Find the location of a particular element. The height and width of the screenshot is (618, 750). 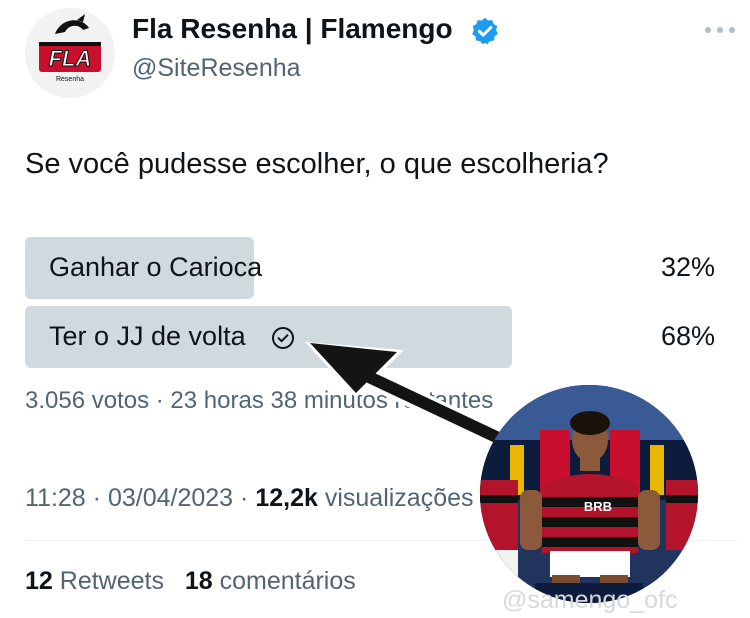

player-illustration: BRB is located at coordinates (589, 494).